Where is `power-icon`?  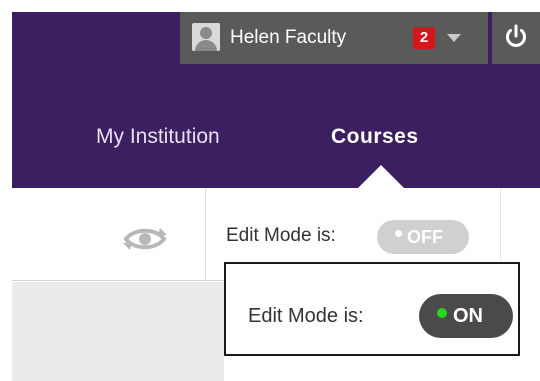 power-icon is located at coordinates (516, 35).